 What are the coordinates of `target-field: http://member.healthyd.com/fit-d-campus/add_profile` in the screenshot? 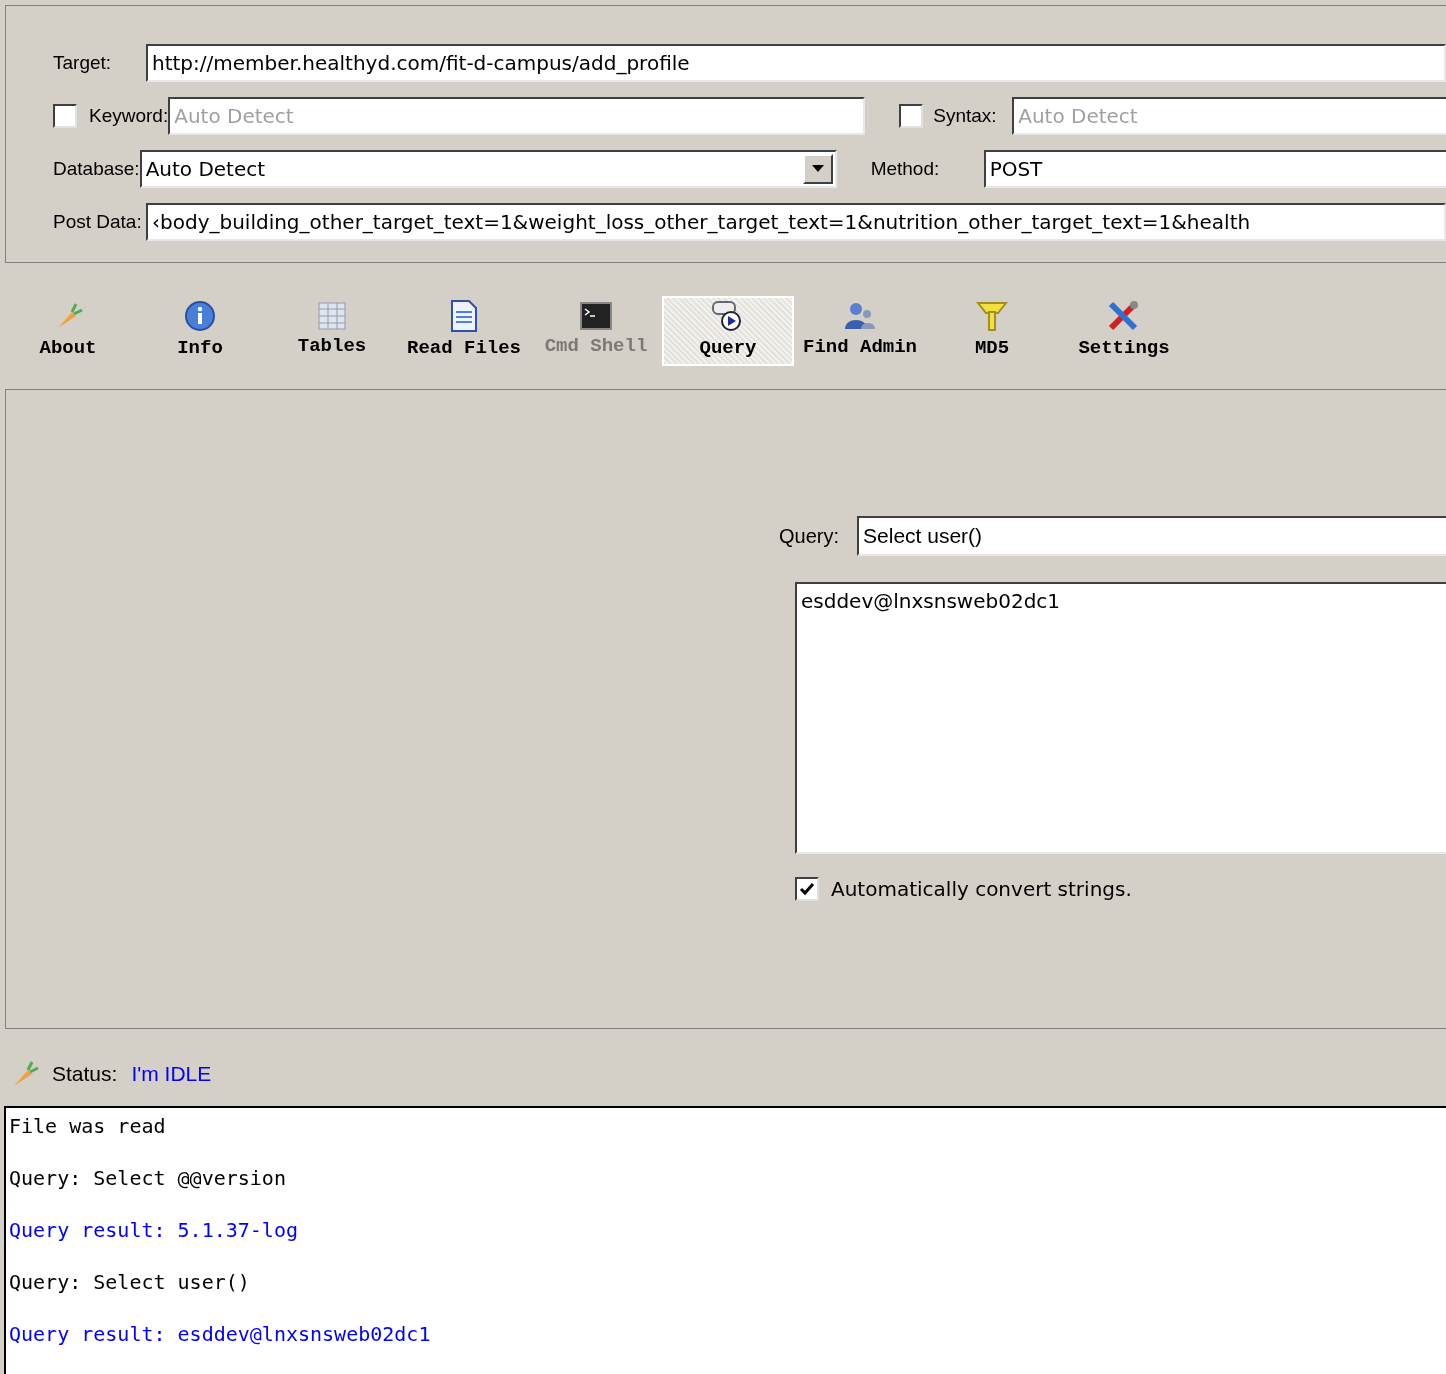 It's located at (796, 63).